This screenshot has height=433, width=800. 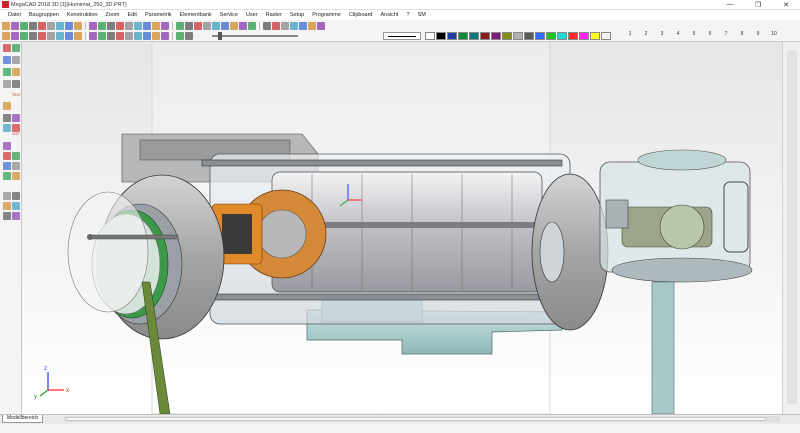 What do you see at coordinates (774, 34) in the screenshot?
I see `layer-button-10: 10` at bounding box center [774, 34].